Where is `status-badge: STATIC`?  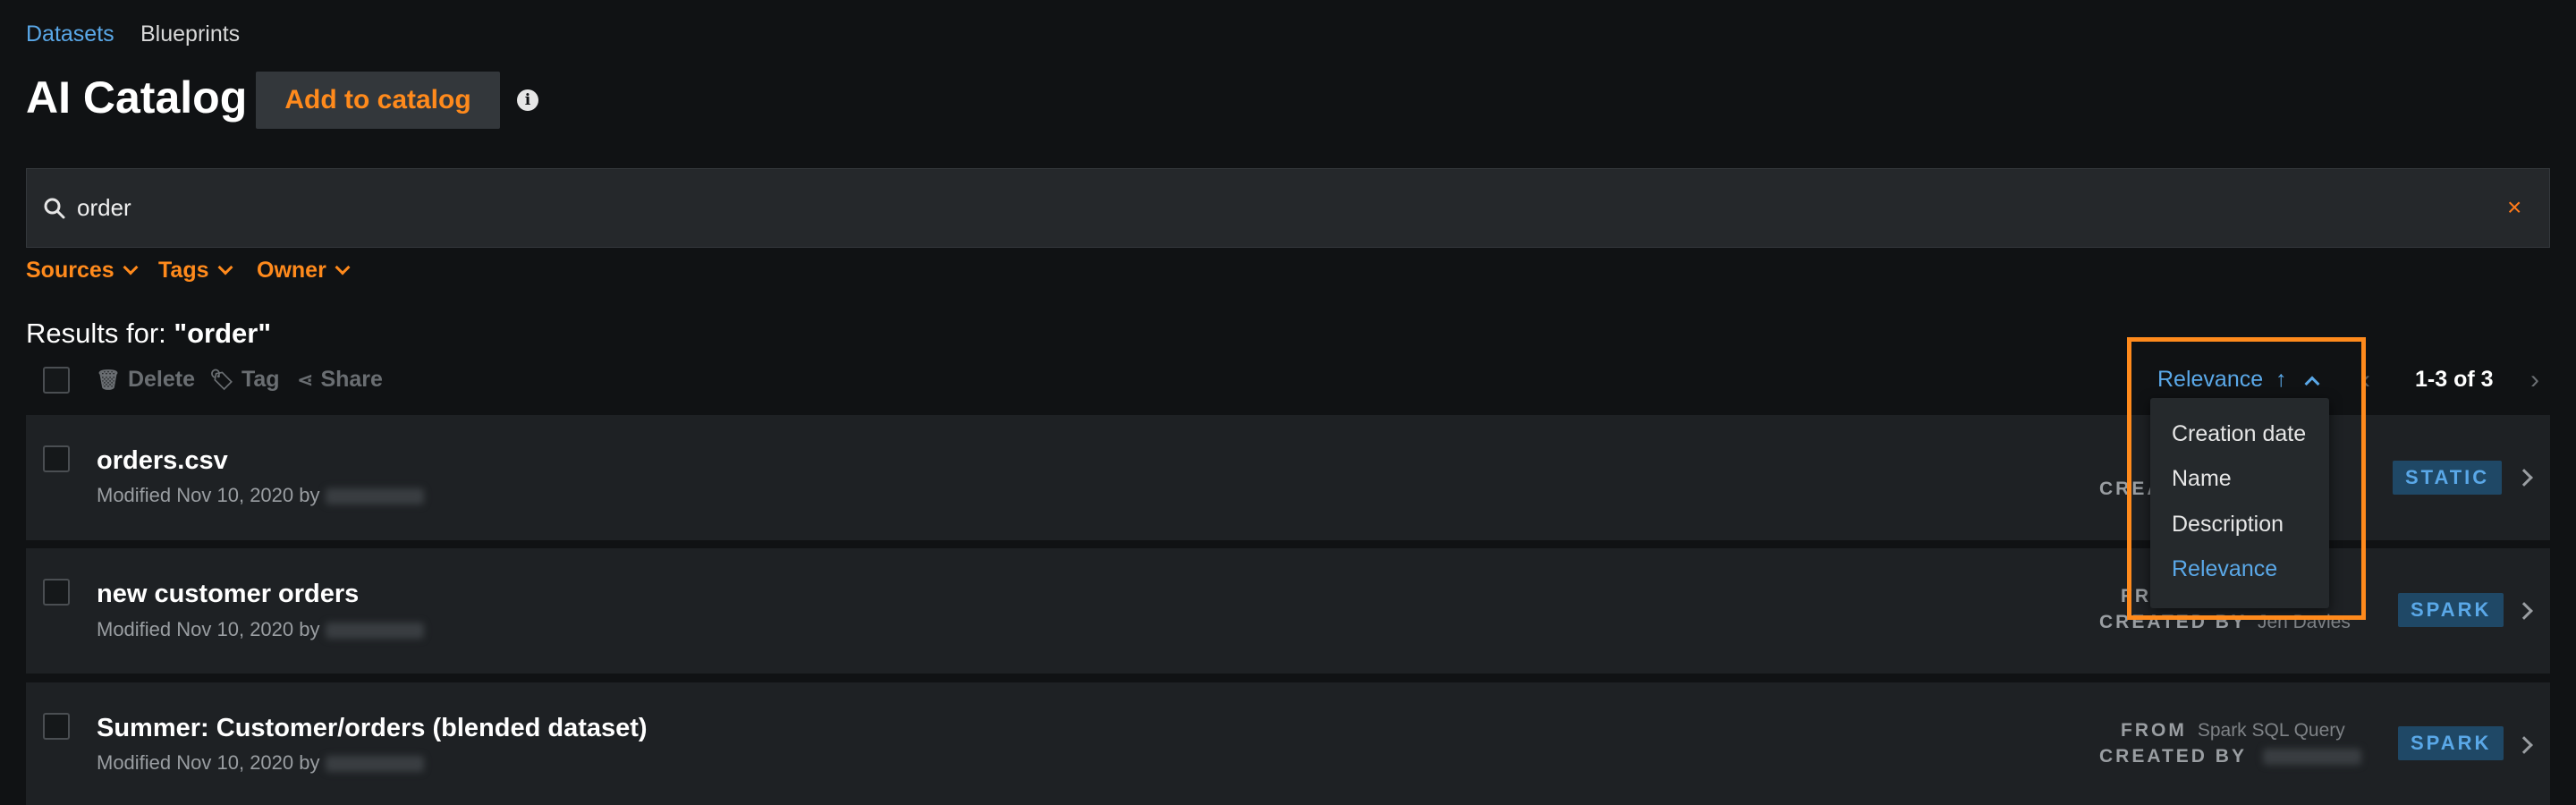 status-badge: STATIC is located at coordinates (2448, 478).